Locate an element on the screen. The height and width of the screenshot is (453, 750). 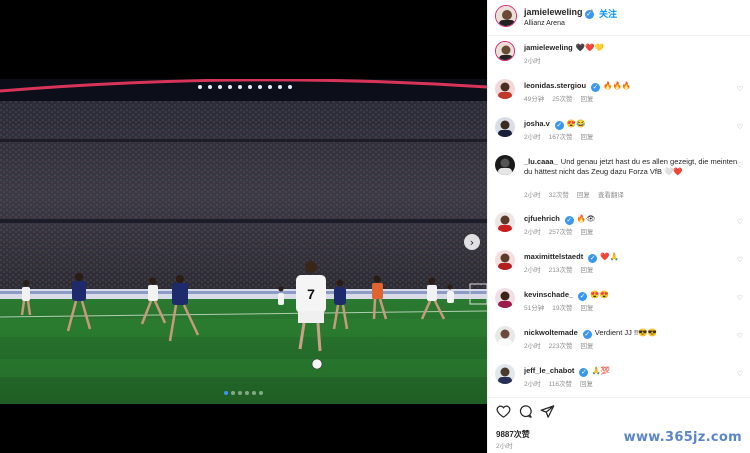
comment-likes: 167次赞 is located at coordinates (561, 137).